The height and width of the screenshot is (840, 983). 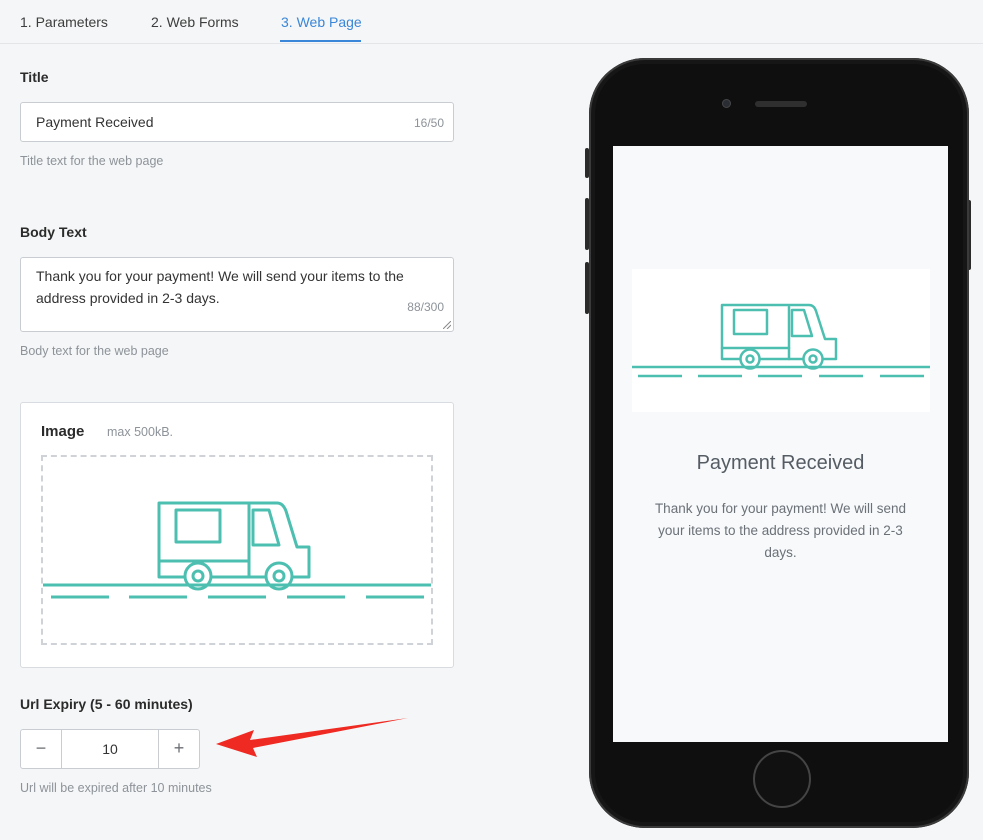 What do you see at coordinates (94, 351) in the screenshot?
I see `body-help-text: Body text for the web page` at bounding box center [94, 351].